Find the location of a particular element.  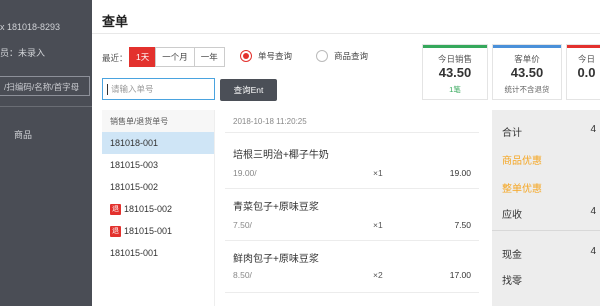

order-list-item: 181018-001 is located at coordinates (158, 143).